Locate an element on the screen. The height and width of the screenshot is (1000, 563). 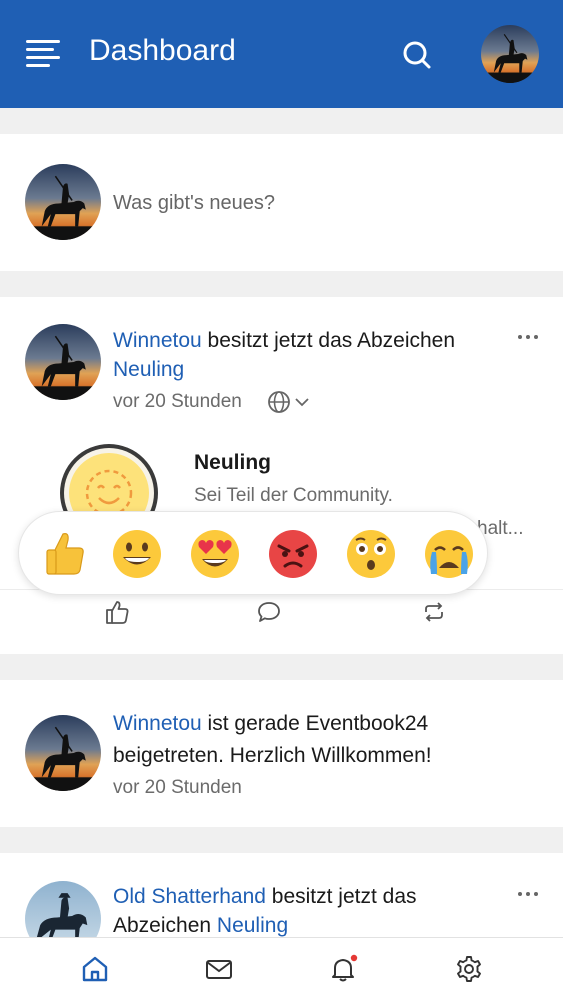
user-link: Old Shatterhand is located at coordinates (189, 896).